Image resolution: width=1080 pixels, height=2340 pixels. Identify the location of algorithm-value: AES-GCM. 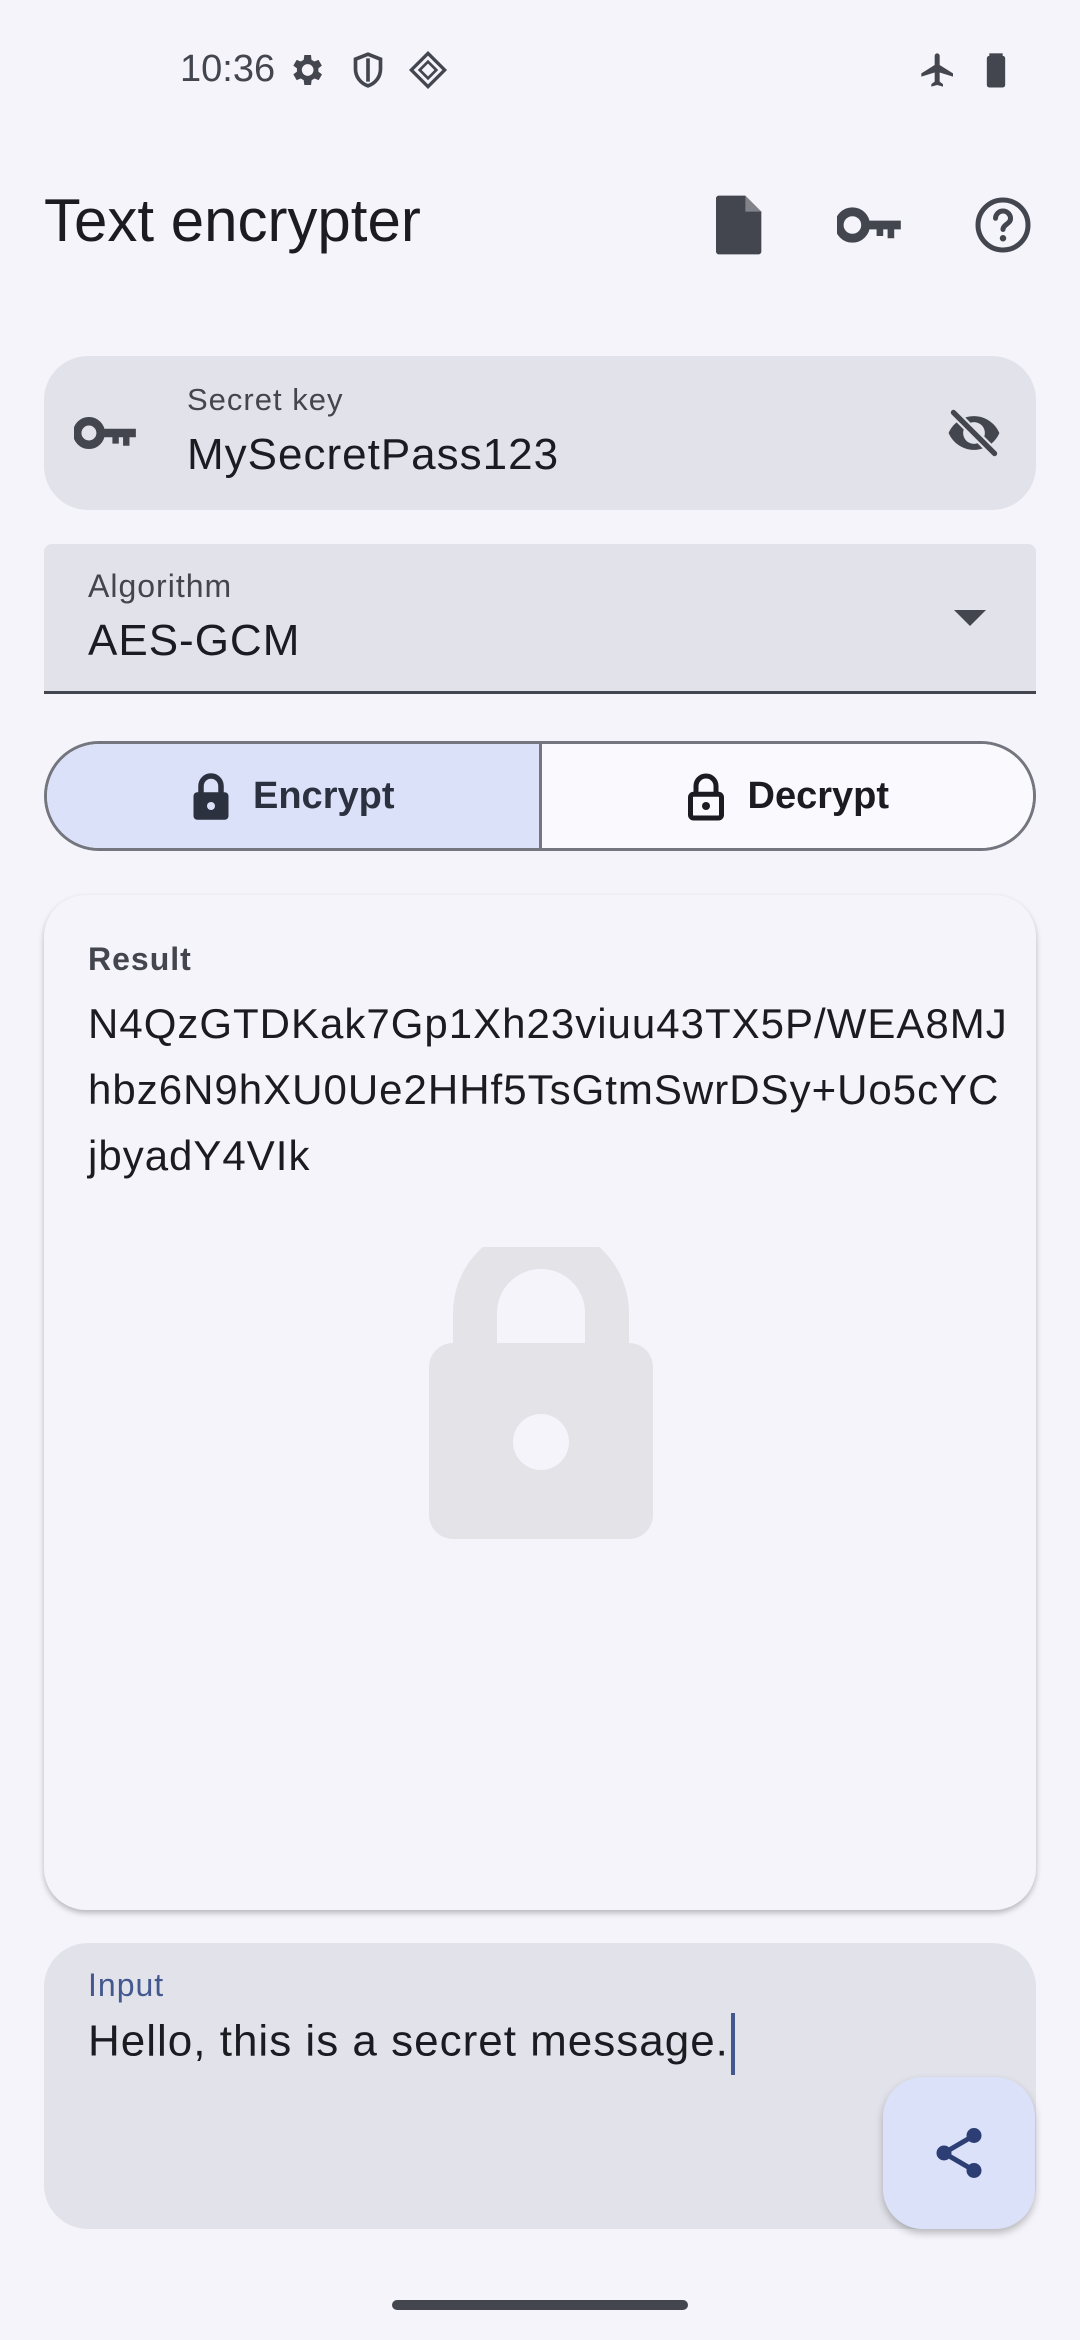
(194, 640).